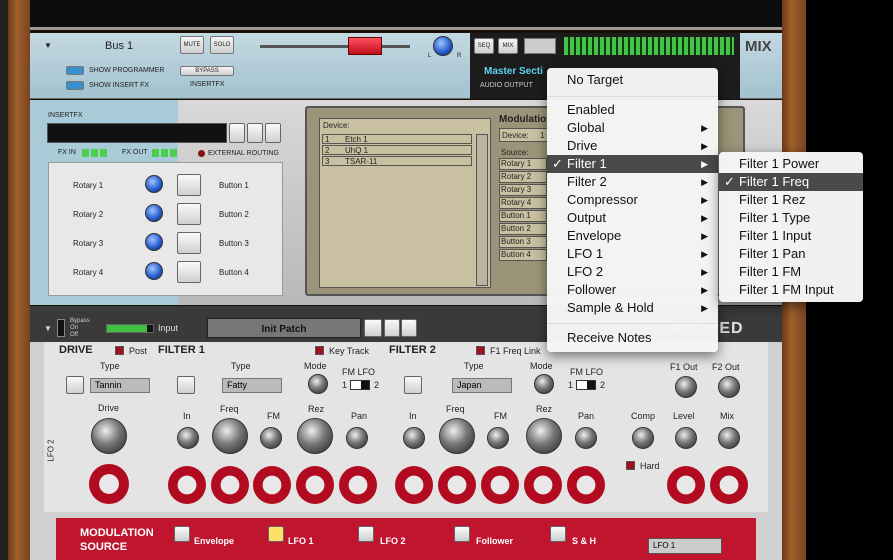 The image size is (893, 560). Describe the element at coordinates (729, 438) in the screenshot. I see `mix-knob` at that location.